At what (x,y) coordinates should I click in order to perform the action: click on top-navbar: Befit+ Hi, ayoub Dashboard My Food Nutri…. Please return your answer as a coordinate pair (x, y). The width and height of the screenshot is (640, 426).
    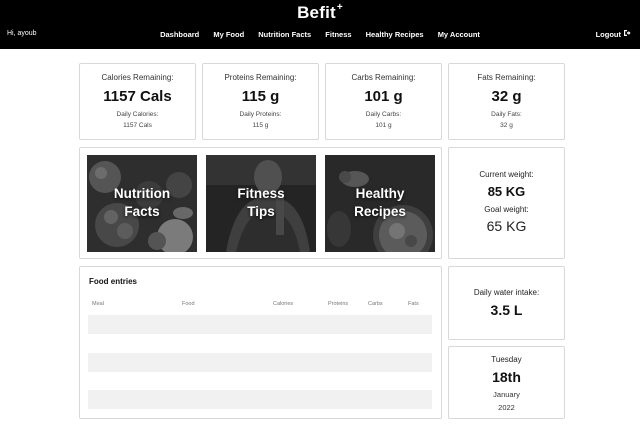
    Looking at the image, I should click on (320, 24).